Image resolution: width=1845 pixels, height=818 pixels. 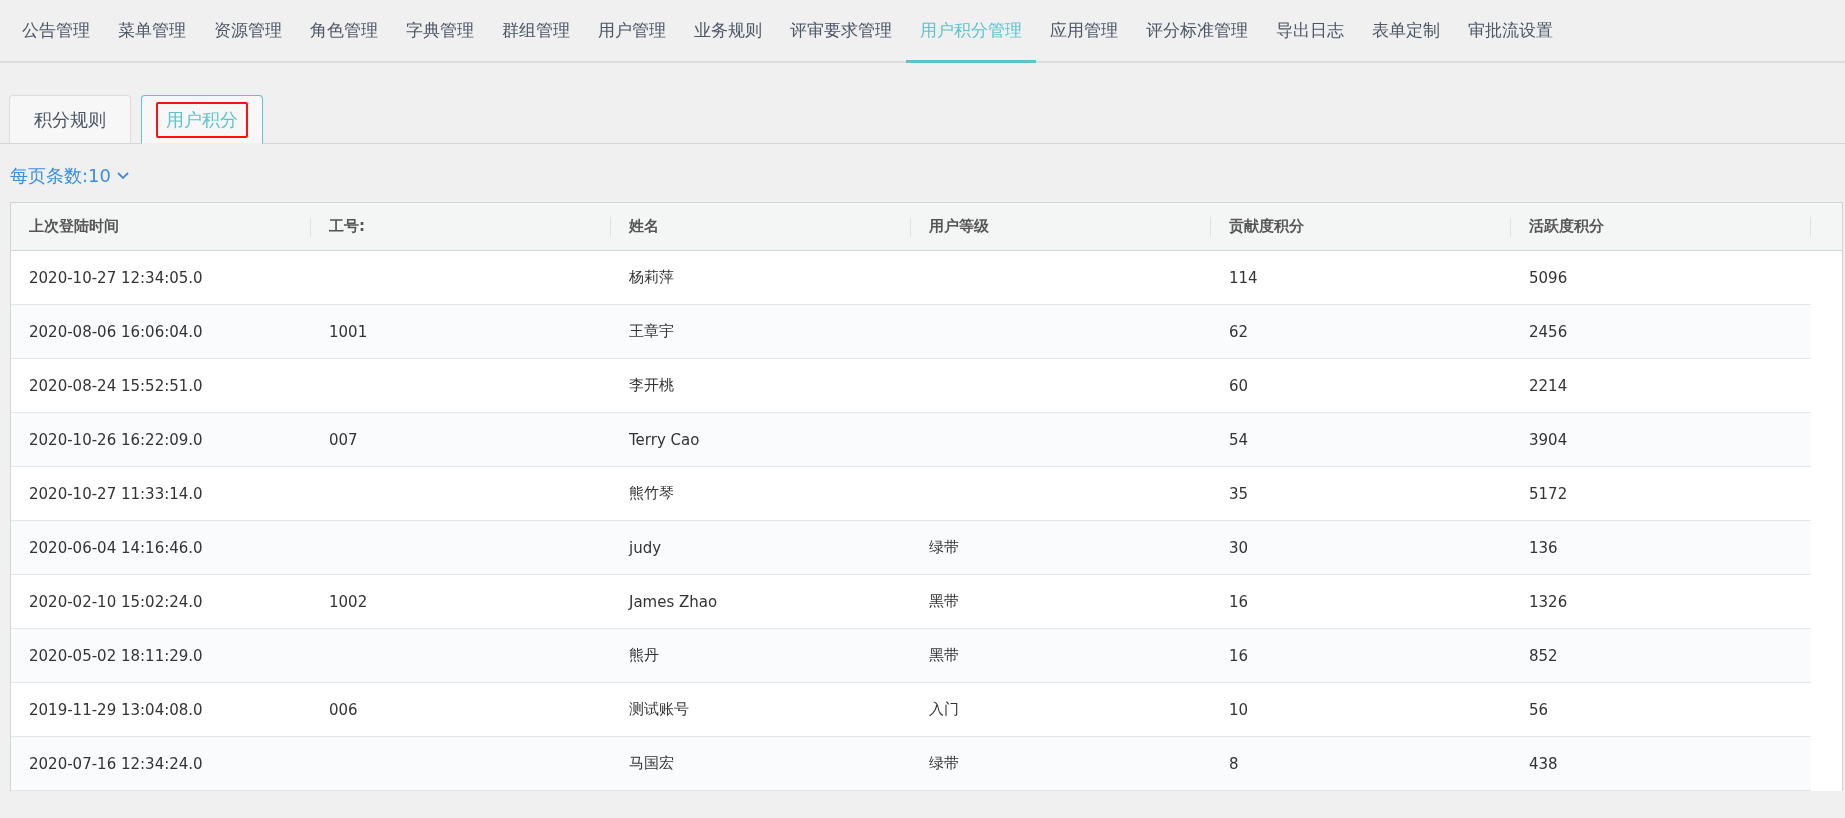 I want to click on table-cell-text: 2020-08-24 15:52:51.0, so click(x=116, y=385).